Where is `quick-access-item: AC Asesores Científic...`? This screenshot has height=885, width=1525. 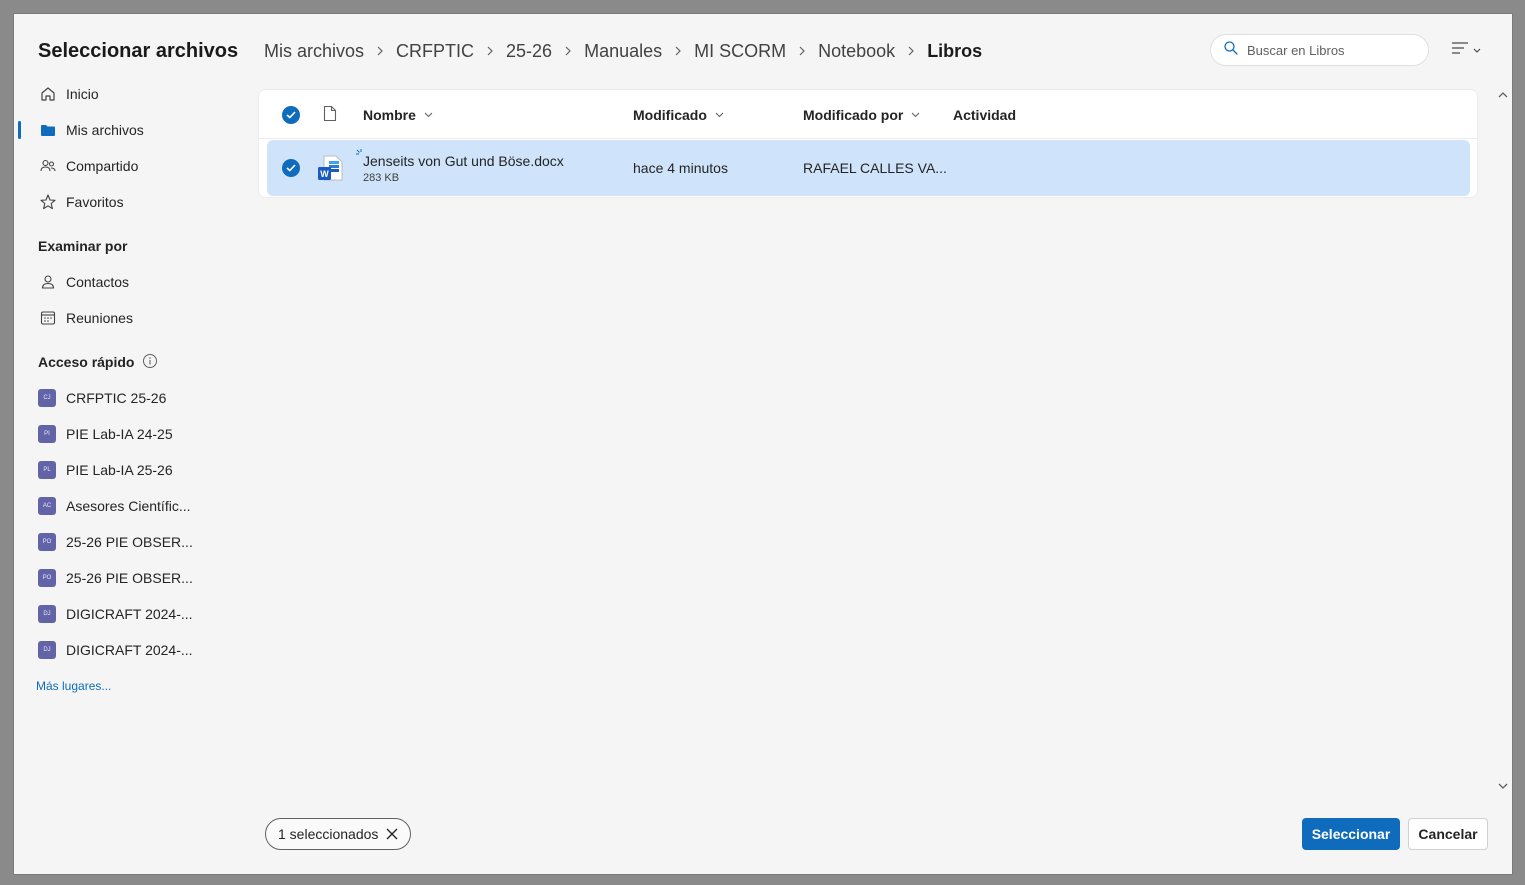
quick-access-item: AC Asesores Científic... is located at coordinates (129, 506).